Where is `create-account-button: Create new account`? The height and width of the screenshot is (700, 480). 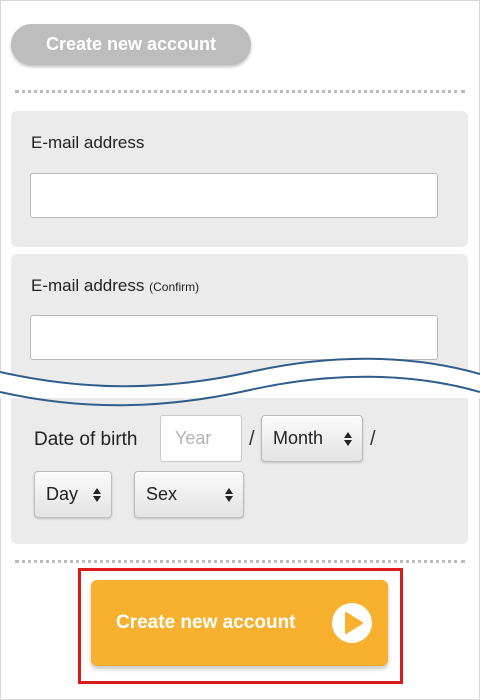
create-account-button: Create new account is located at coordinates (239, 623).